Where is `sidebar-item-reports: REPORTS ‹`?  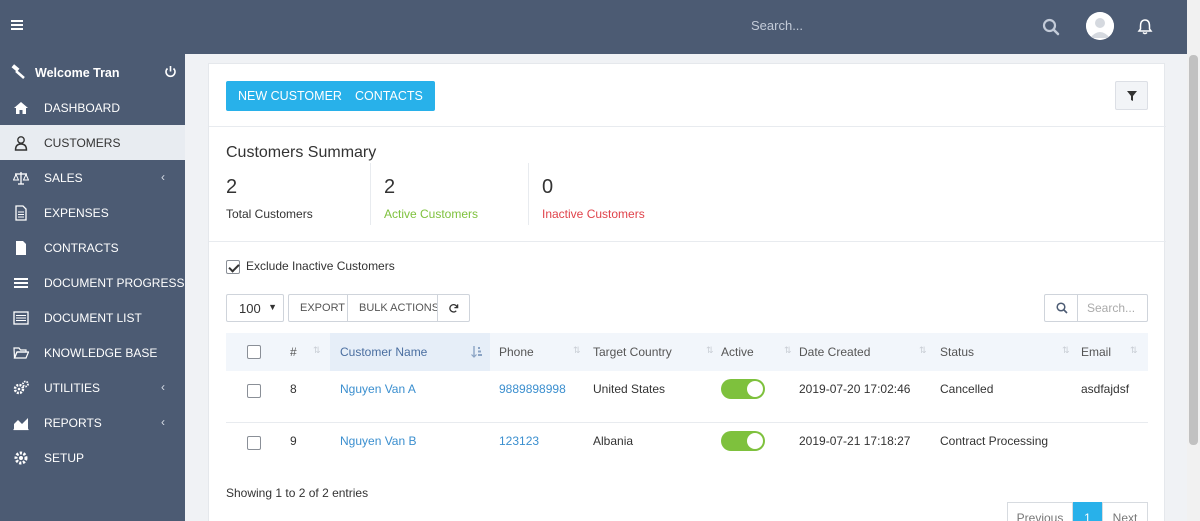 sidebar-item-reports: REPORTS ‹ is located at coordinates (92, 422).